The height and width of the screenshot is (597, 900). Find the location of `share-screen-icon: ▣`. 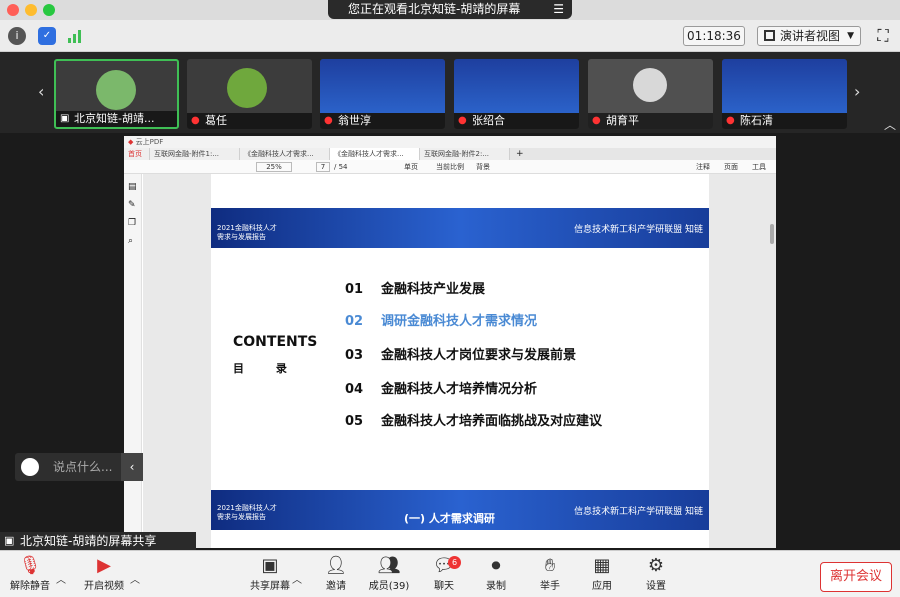

share-screen-icon: ▣ is located at coordinates (270, 565).